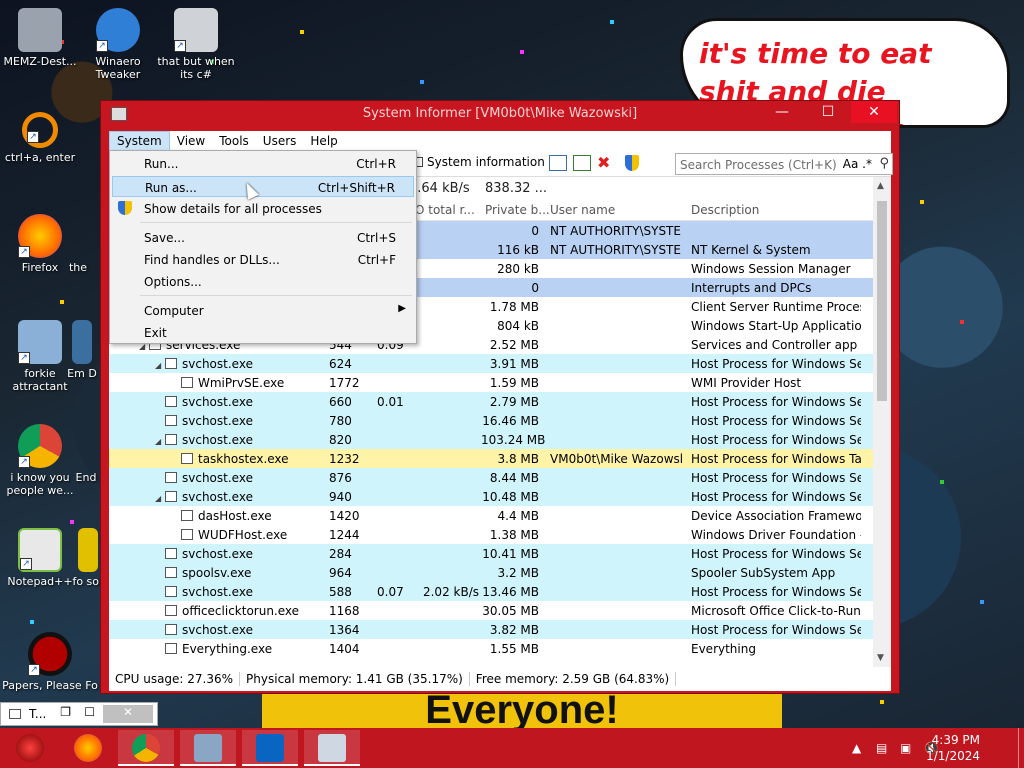  What do you see at coordinates (263, 208) in the screenshot?
I see `menu-item-show-details: Show details for all processes` at bounding box center [263, 208].